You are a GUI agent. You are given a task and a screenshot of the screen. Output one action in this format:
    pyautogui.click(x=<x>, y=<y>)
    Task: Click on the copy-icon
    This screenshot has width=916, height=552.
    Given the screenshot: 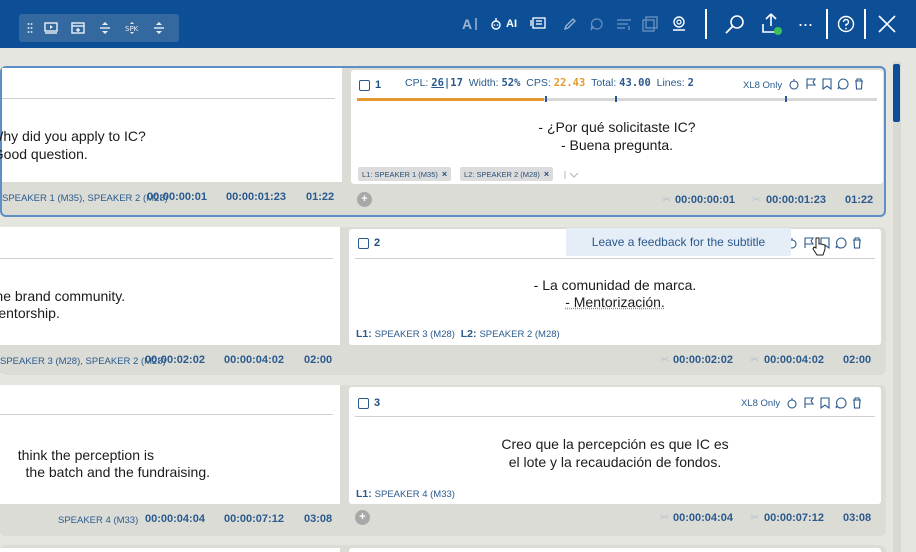 What is the action you would take?
    pyautogui.click(x=650, y=24)
    